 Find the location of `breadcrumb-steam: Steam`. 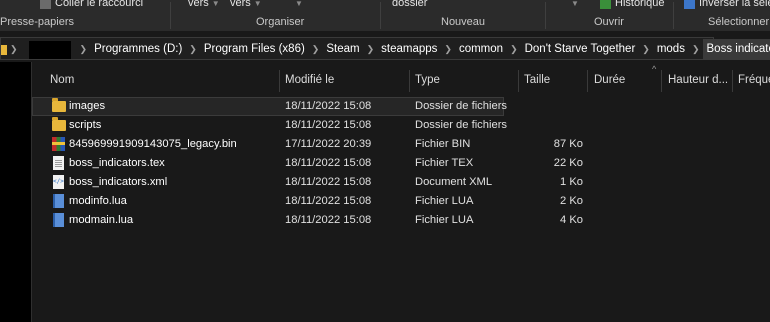

breadcrumb-steam: Steam is located at coordinates (342, 49).